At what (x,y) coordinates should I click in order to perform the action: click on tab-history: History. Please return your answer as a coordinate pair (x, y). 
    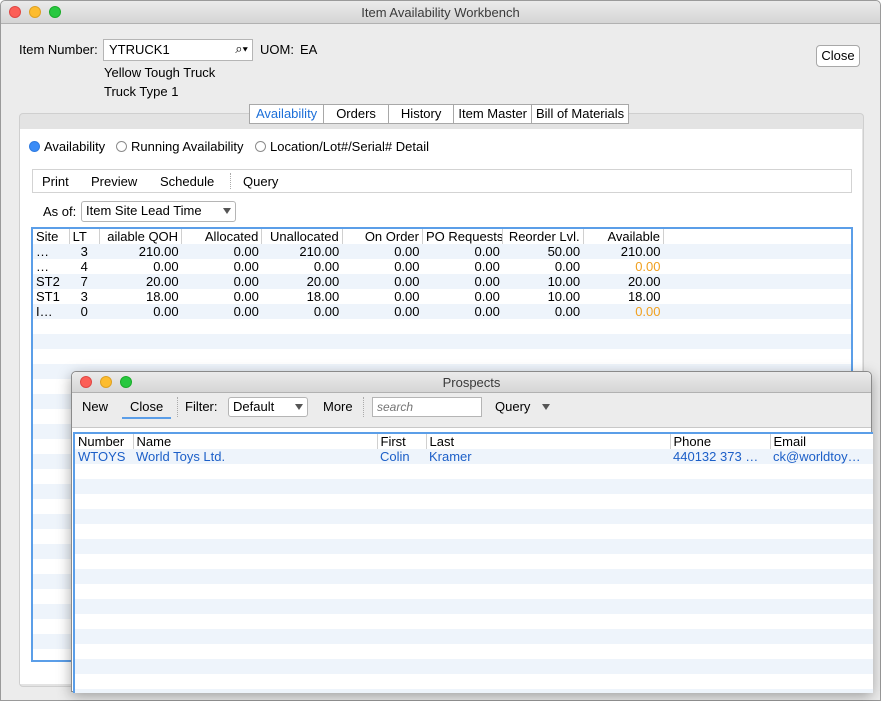
    Looking at the image, I should click on (421, 114).